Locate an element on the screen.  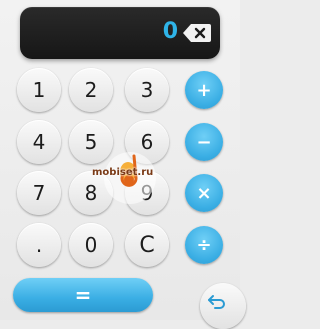
multiply-button: × is located at coordinates (204, 193).